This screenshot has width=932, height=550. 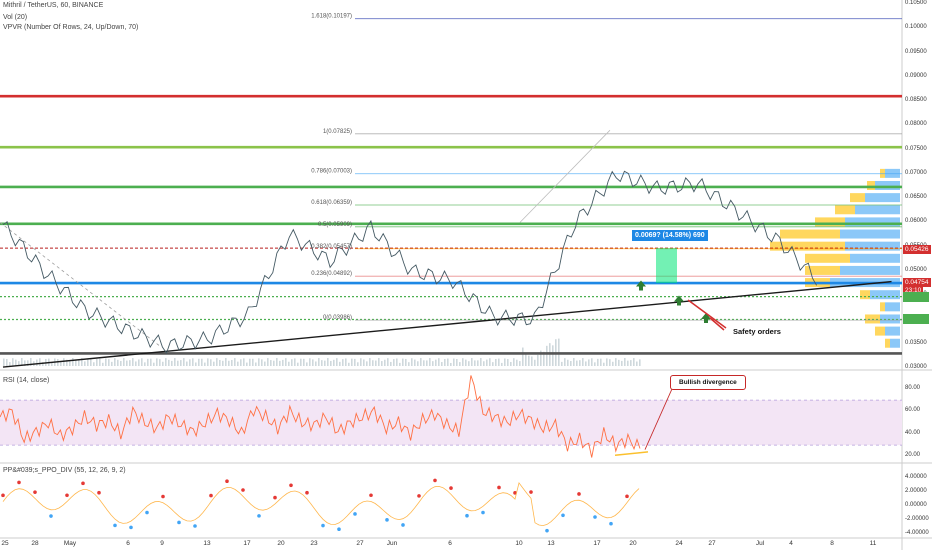 What do you see at coordinates (916, 367) in the screenshot?
I see `price-axis-tick: 0.03000` at bounding box center [916, 367].